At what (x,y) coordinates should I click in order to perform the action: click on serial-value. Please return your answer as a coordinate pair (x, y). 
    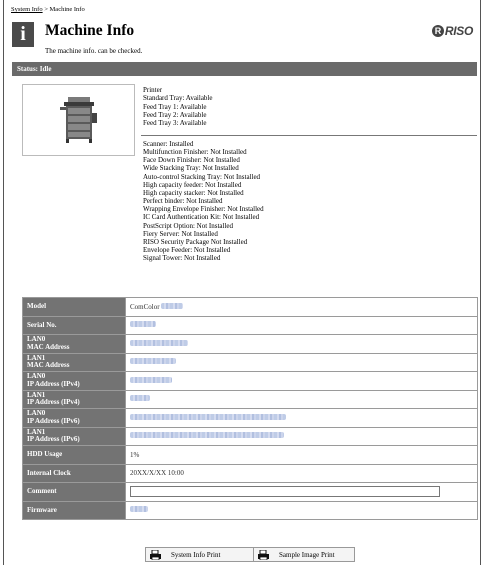
    Looking at the image, I should click on (301, 325).